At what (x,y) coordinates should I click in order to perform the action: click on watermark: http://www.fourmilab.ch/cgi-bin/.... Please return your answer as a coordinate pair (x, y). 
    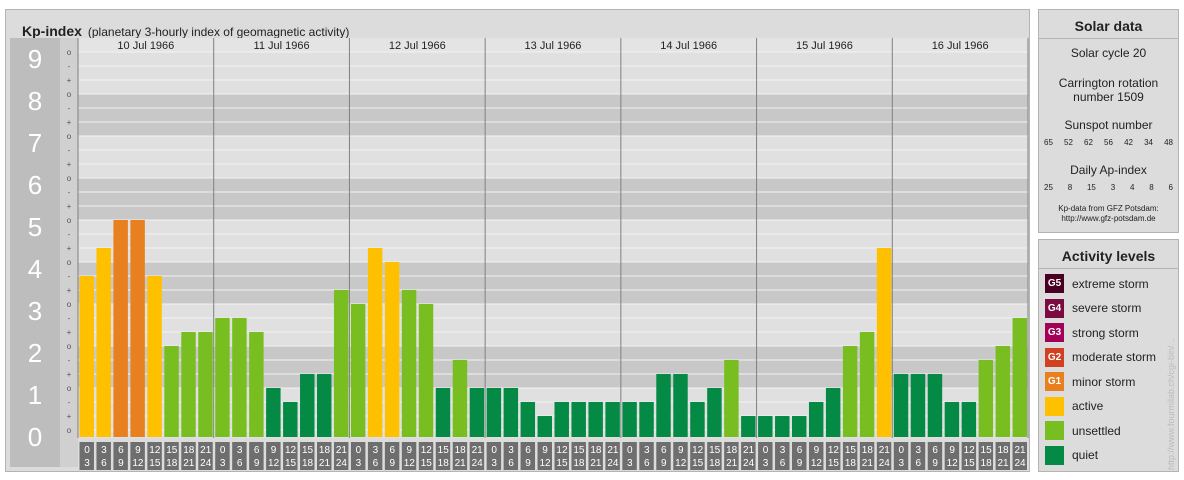
    Looking at the image, I should click on (1171, 403).